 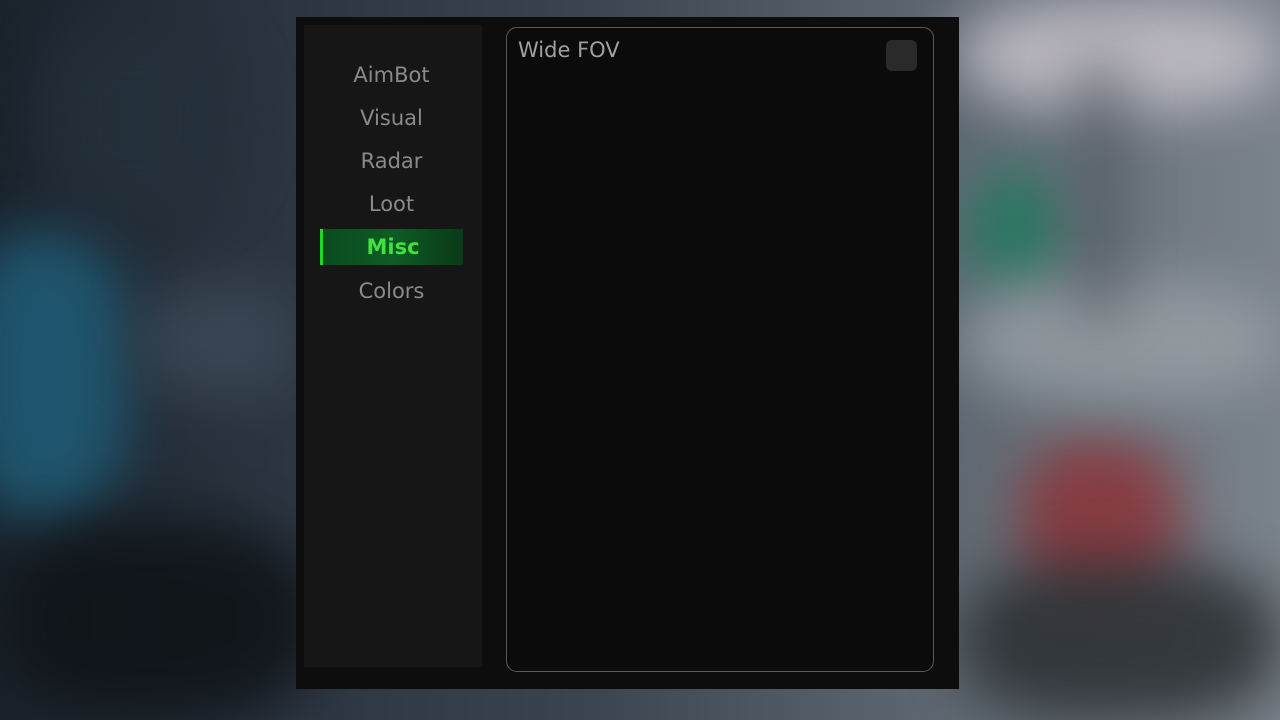 What do you see at coordinates (391, 291) in the screenshot?
I see `sidebar-item-colors: Colors` at bounding box center [391, 291].